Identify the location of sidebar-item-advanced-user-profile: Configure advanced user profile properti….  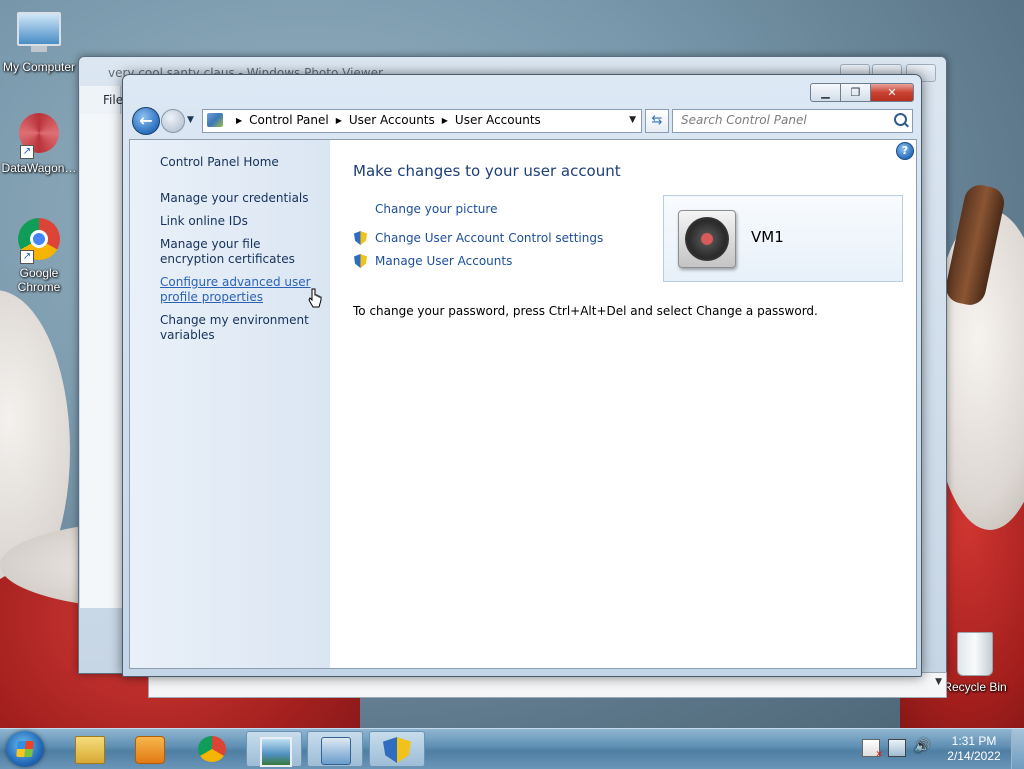
(240, 290).